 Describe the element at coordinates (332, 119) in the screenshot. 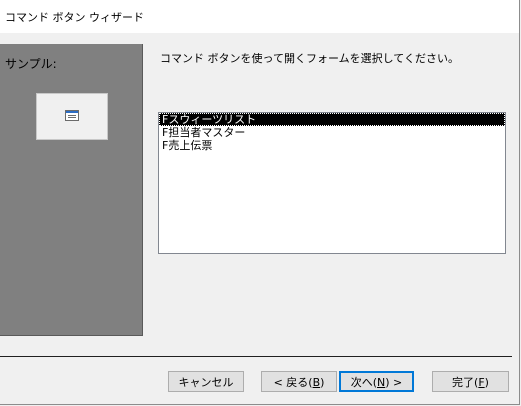

I see `list-item: Fスウィーツリスト` at that location.